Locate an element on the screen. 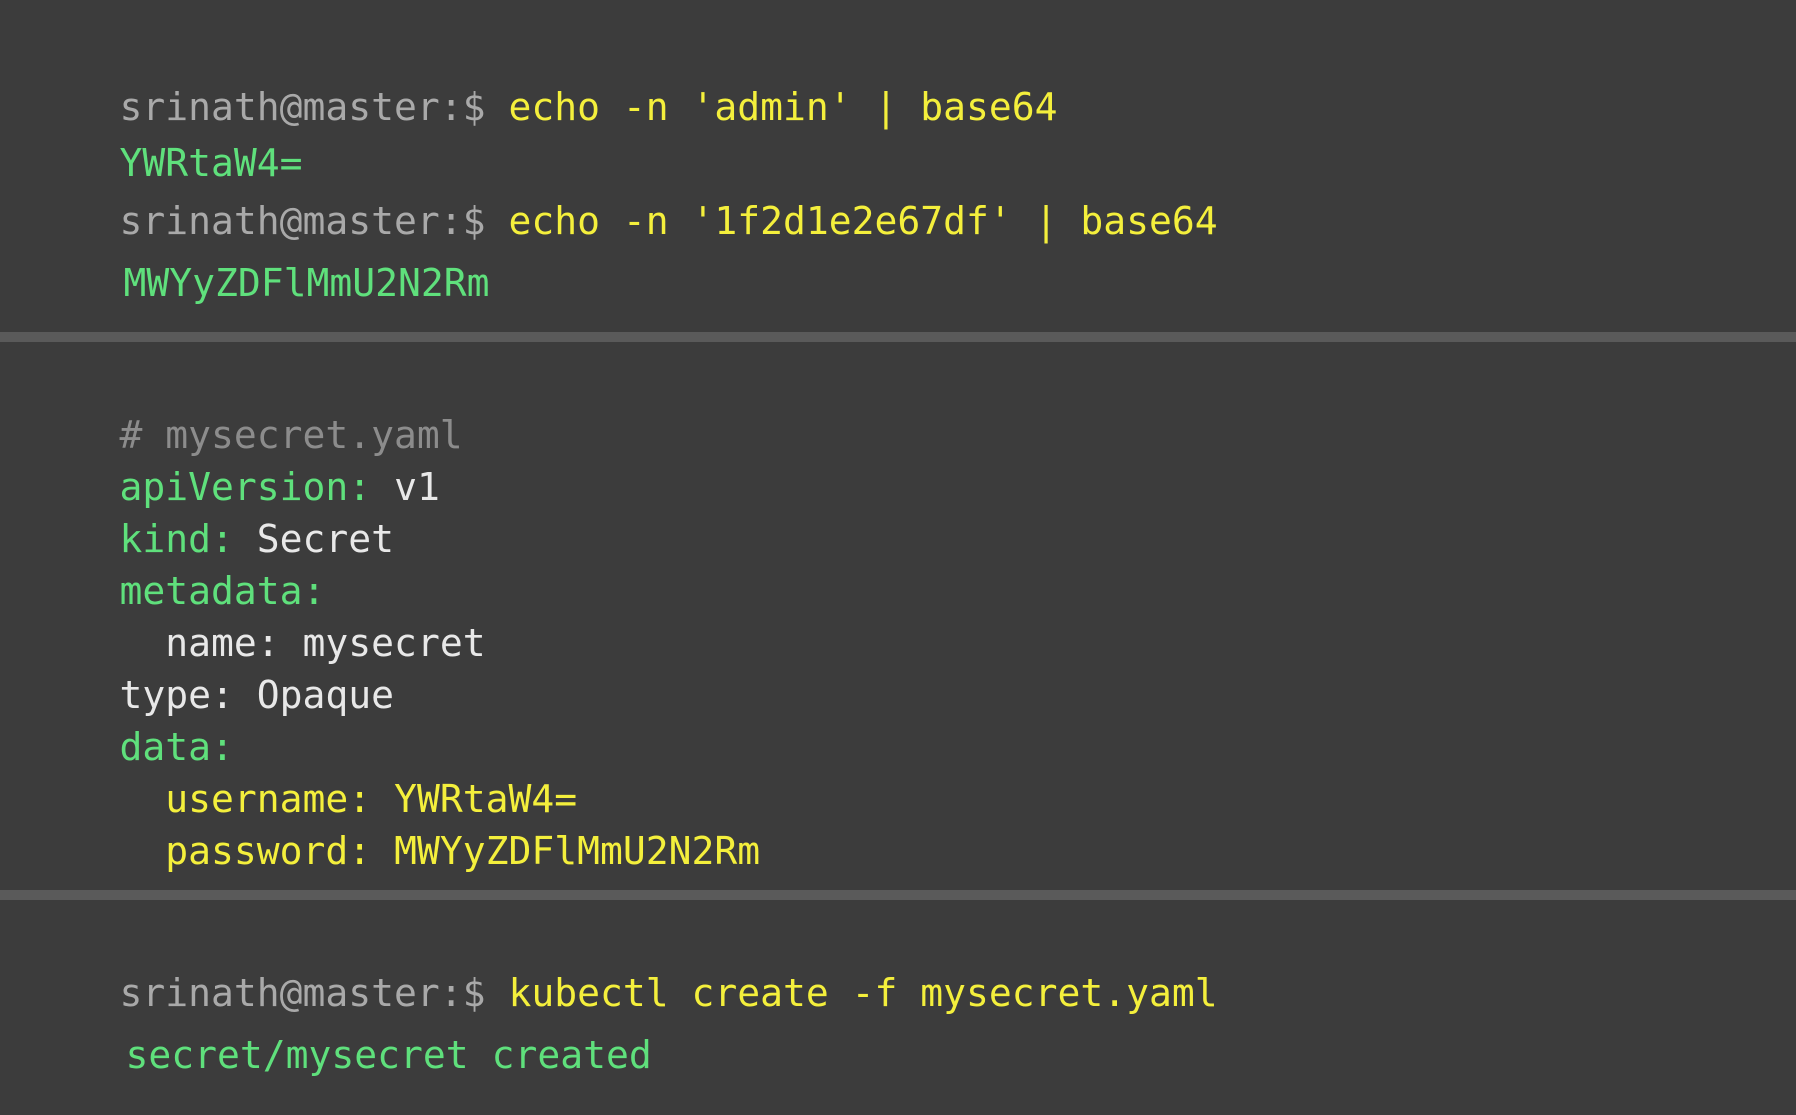 Image resolution: width=1796 pixels, height=1115 pixels. yaml-value: Opaque is located at coordinates (314, 695).